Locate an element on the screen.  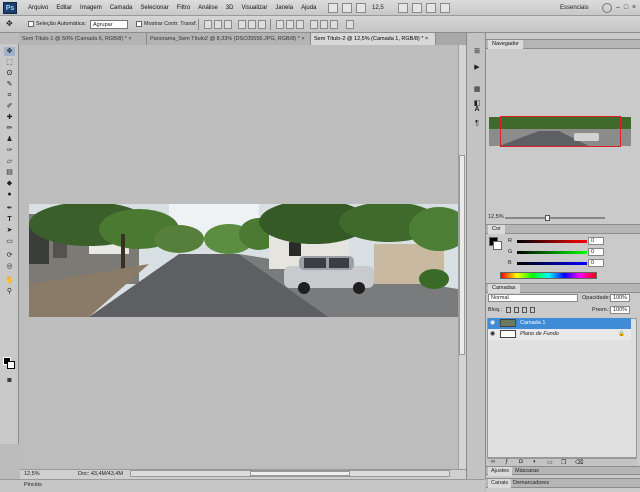
layer-row: ◉ Plano de Fundo 🔒 is located at coordinates (559, 334).